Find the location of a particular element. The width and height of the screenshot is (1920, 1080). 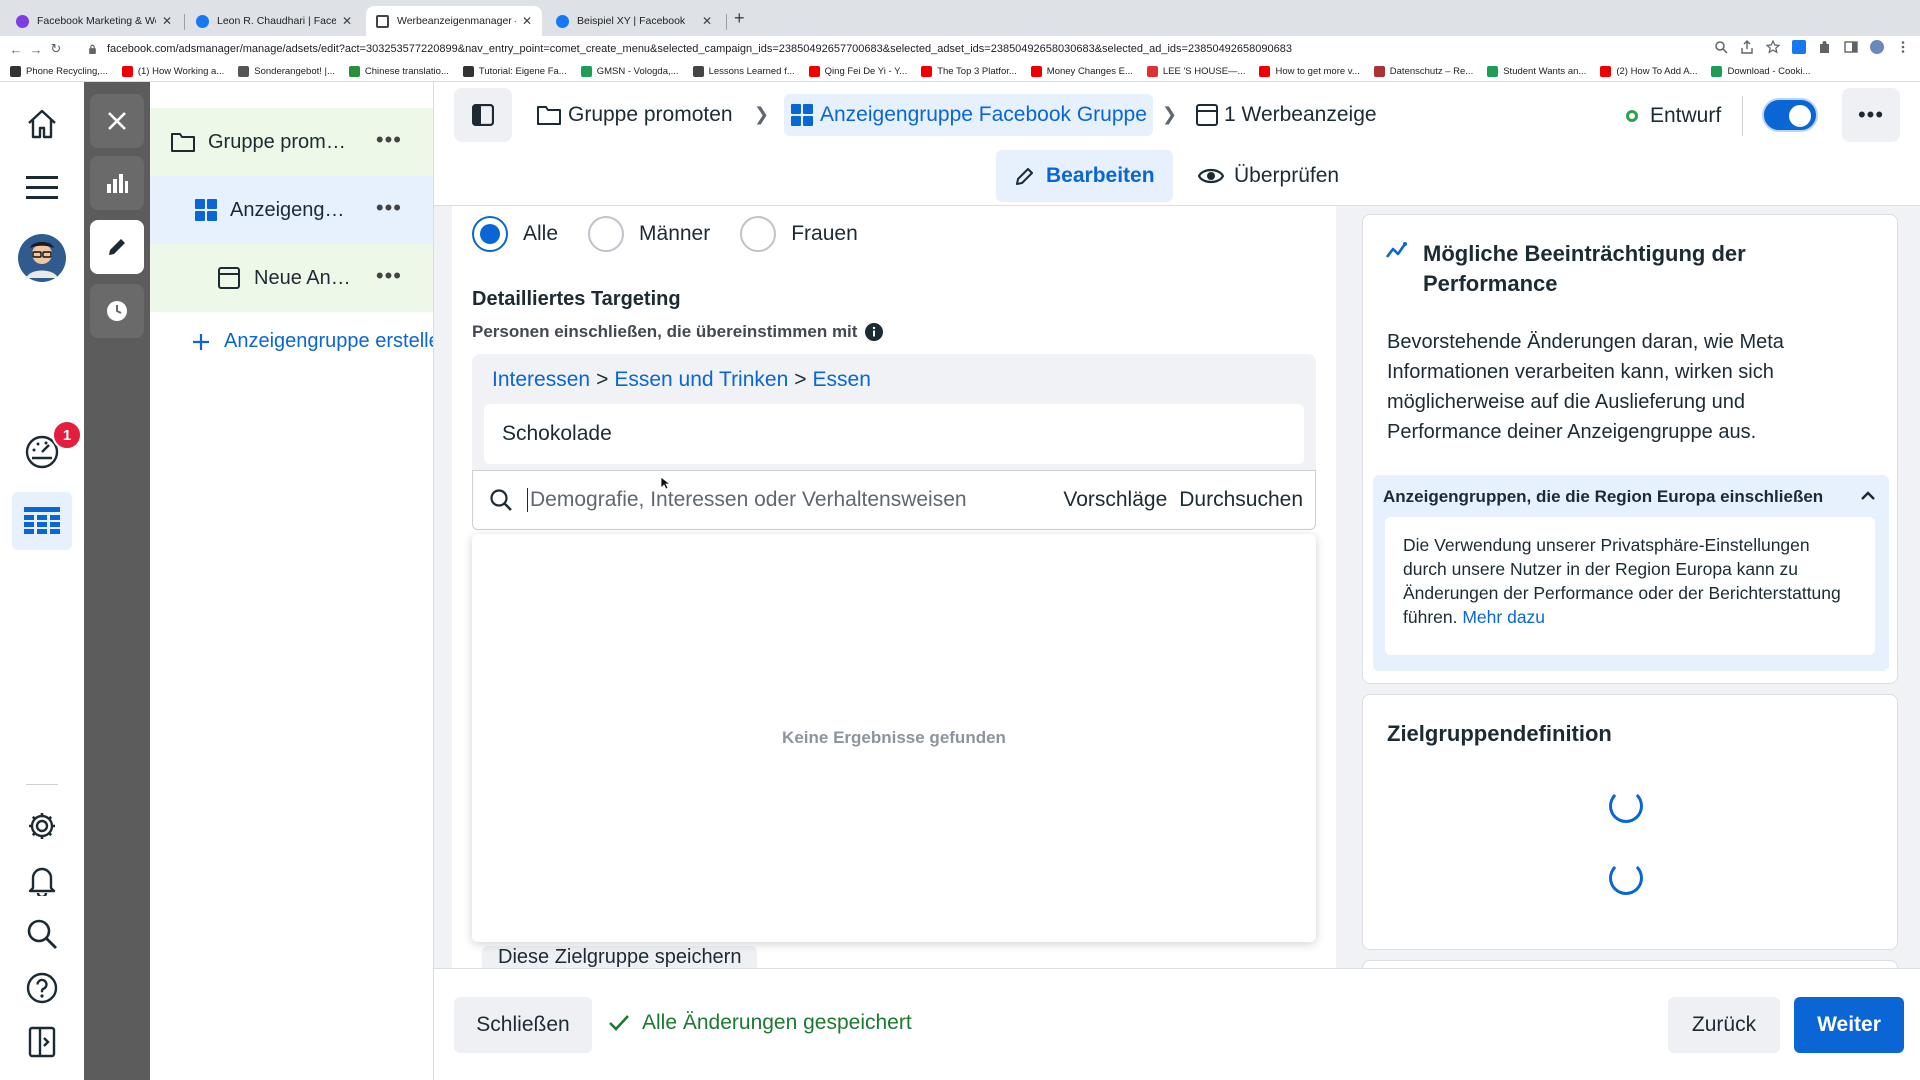

facebook-favicon-icon is located at coordinates (202, 21).